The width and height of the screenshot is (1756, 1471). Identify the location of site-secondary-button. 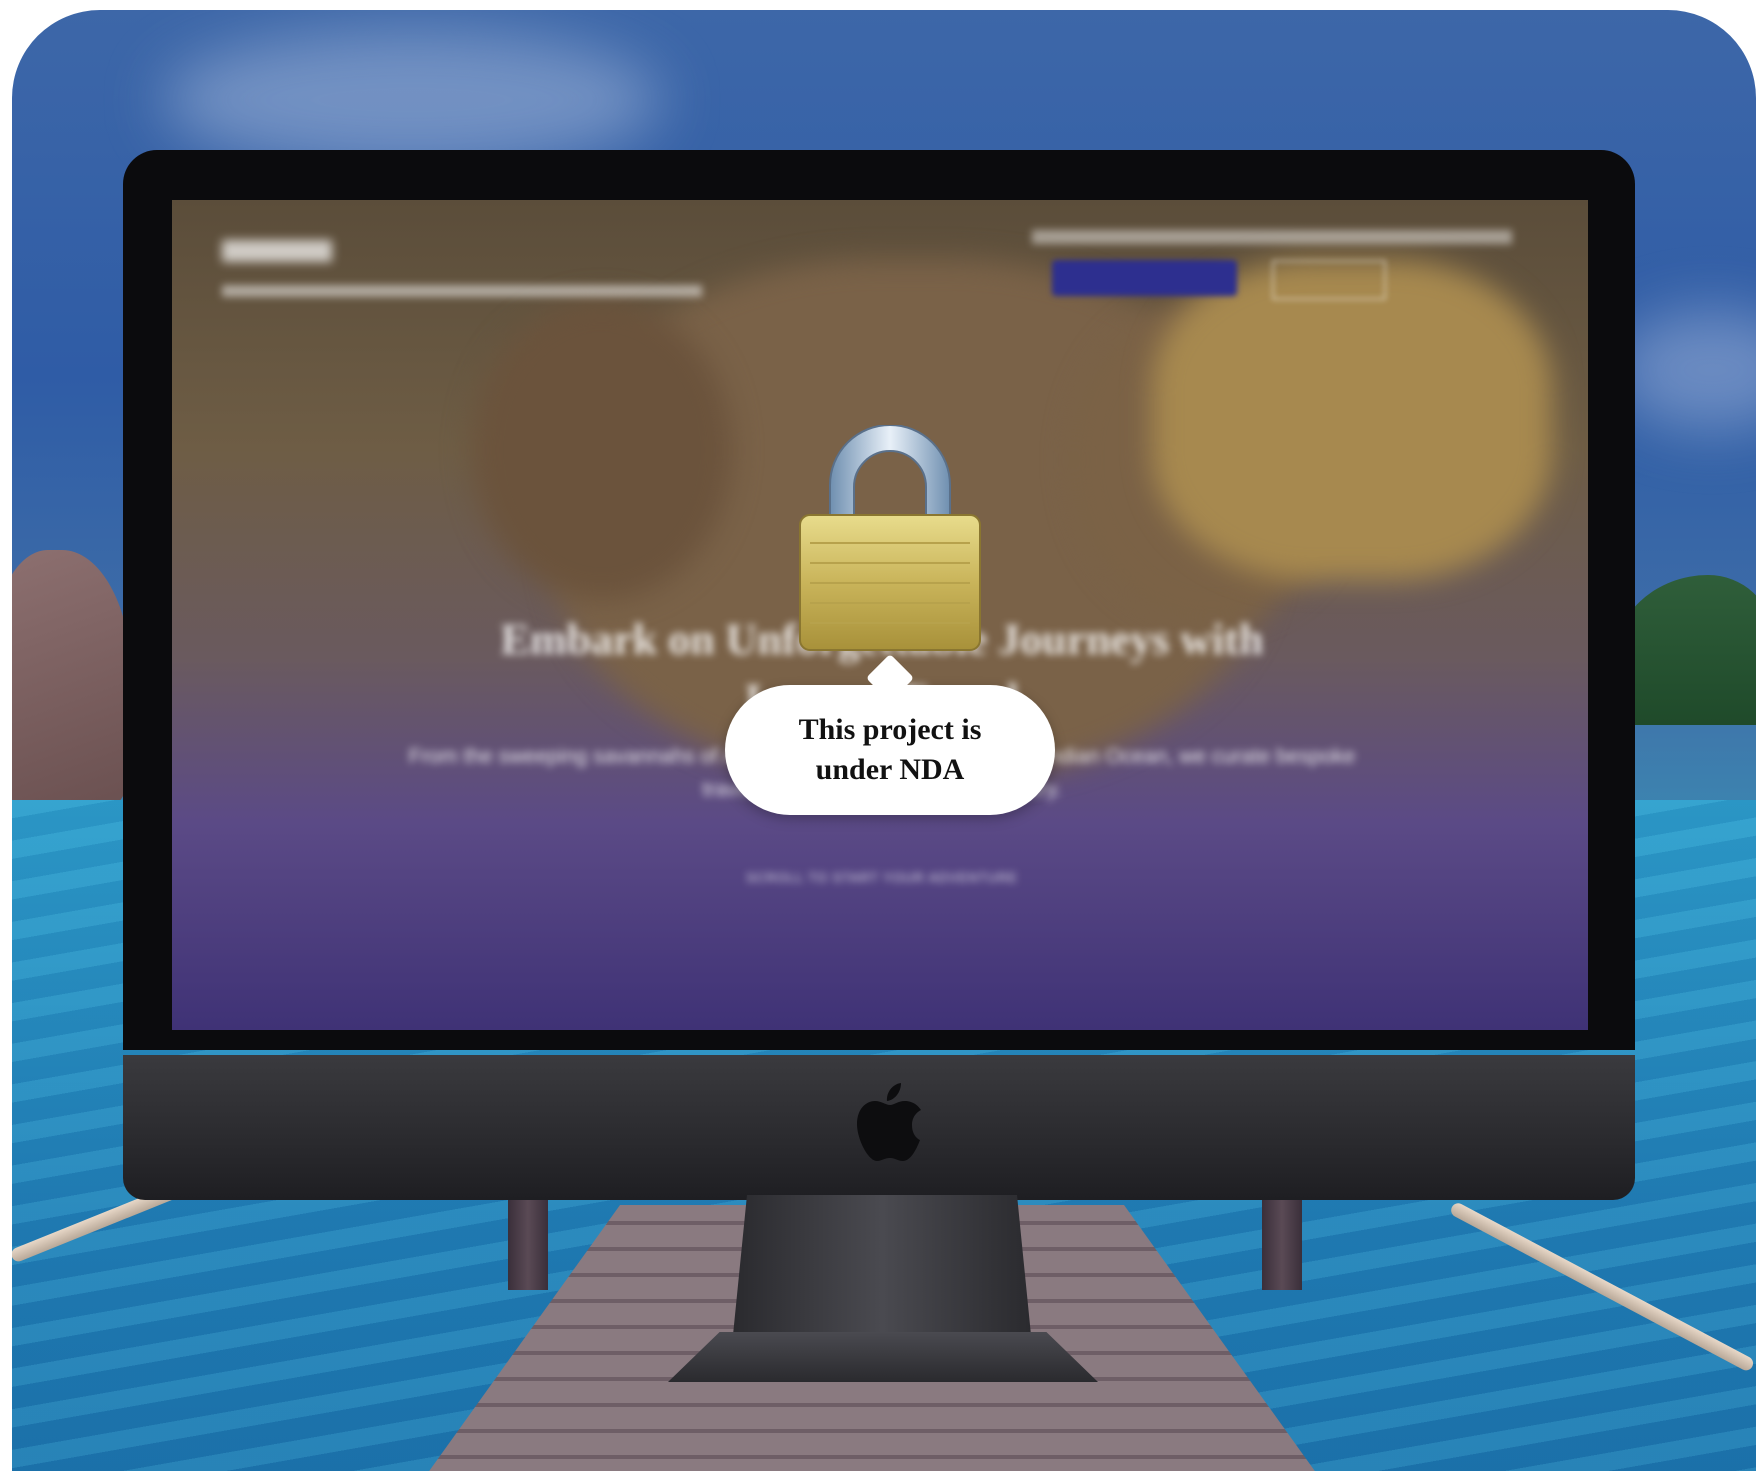
(1329, 280).